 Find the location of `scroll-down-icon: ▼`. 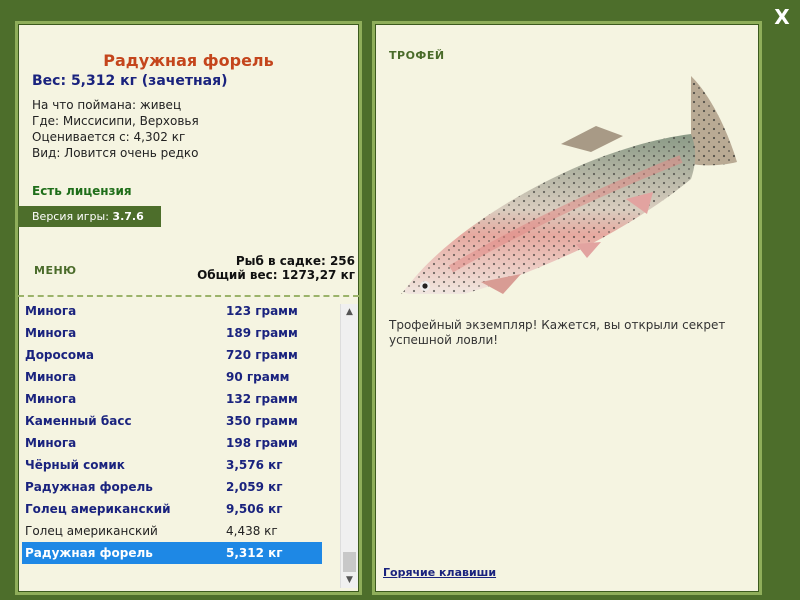

scroll-down-icon: ▼ is located at coordinates (349, 580).